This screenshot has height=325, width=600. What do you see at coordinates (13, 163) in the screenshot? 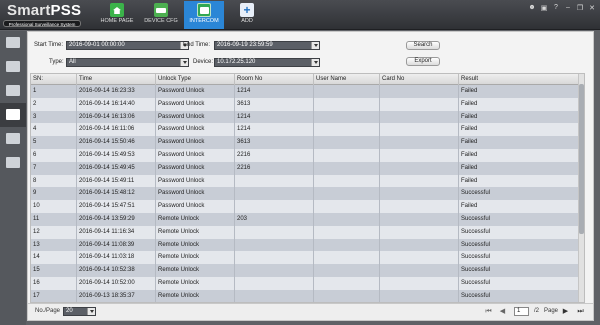
I see `sidebar-item-building` at bounding box center [13, 163].